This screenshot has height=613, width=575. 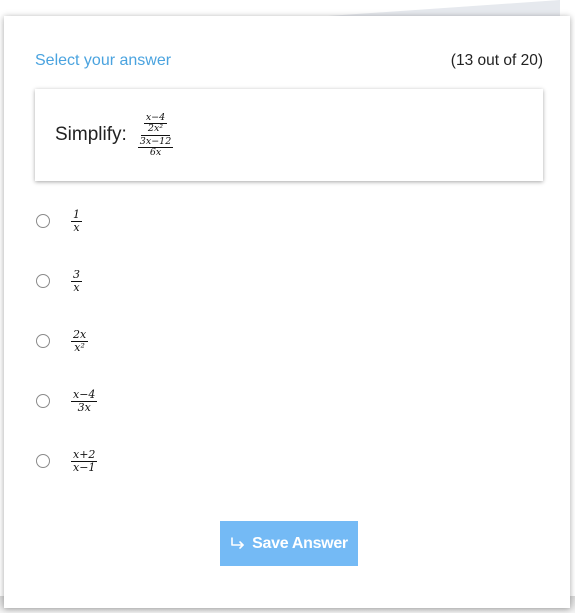 What do you see at coordinates (66, 341) in the screenshot?
I see `answer-option-3: 2x x²` at bounding box center [66, 341].